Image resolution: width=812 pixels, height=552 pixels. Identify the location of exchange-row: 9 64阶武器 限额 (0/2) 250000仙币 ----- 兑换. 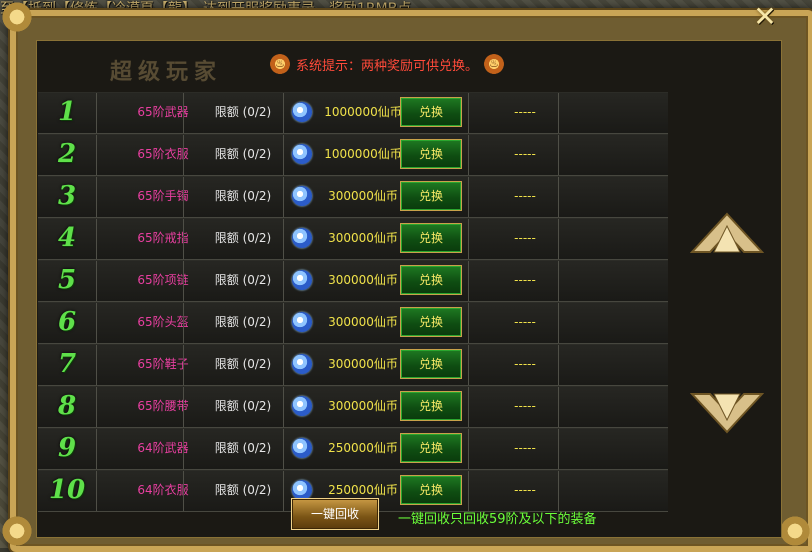
(353, 449).